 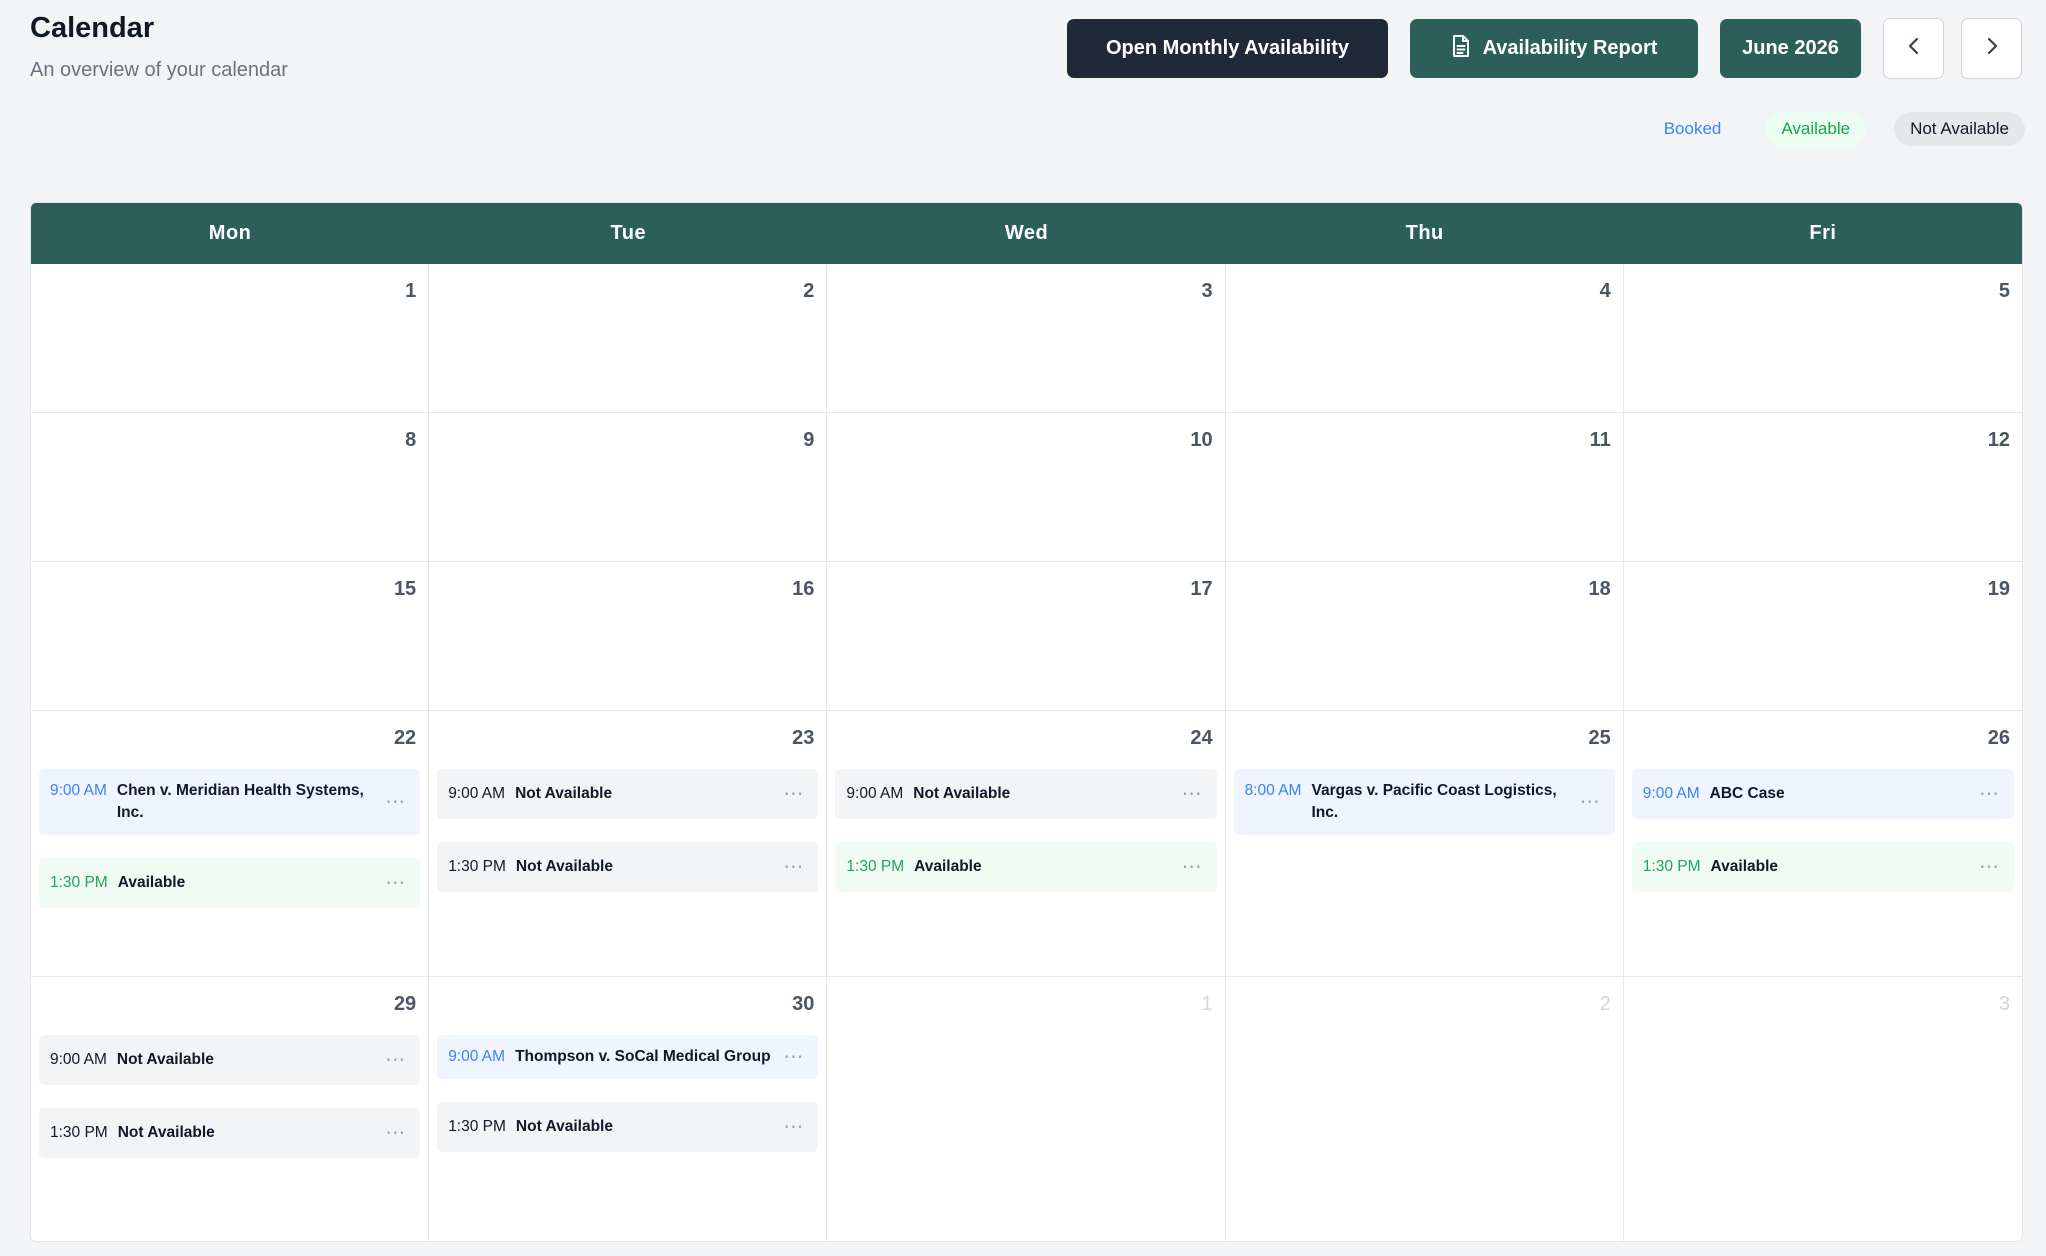 I want to click on calendar-day-cell: 11, so click(x=1424, y=487).